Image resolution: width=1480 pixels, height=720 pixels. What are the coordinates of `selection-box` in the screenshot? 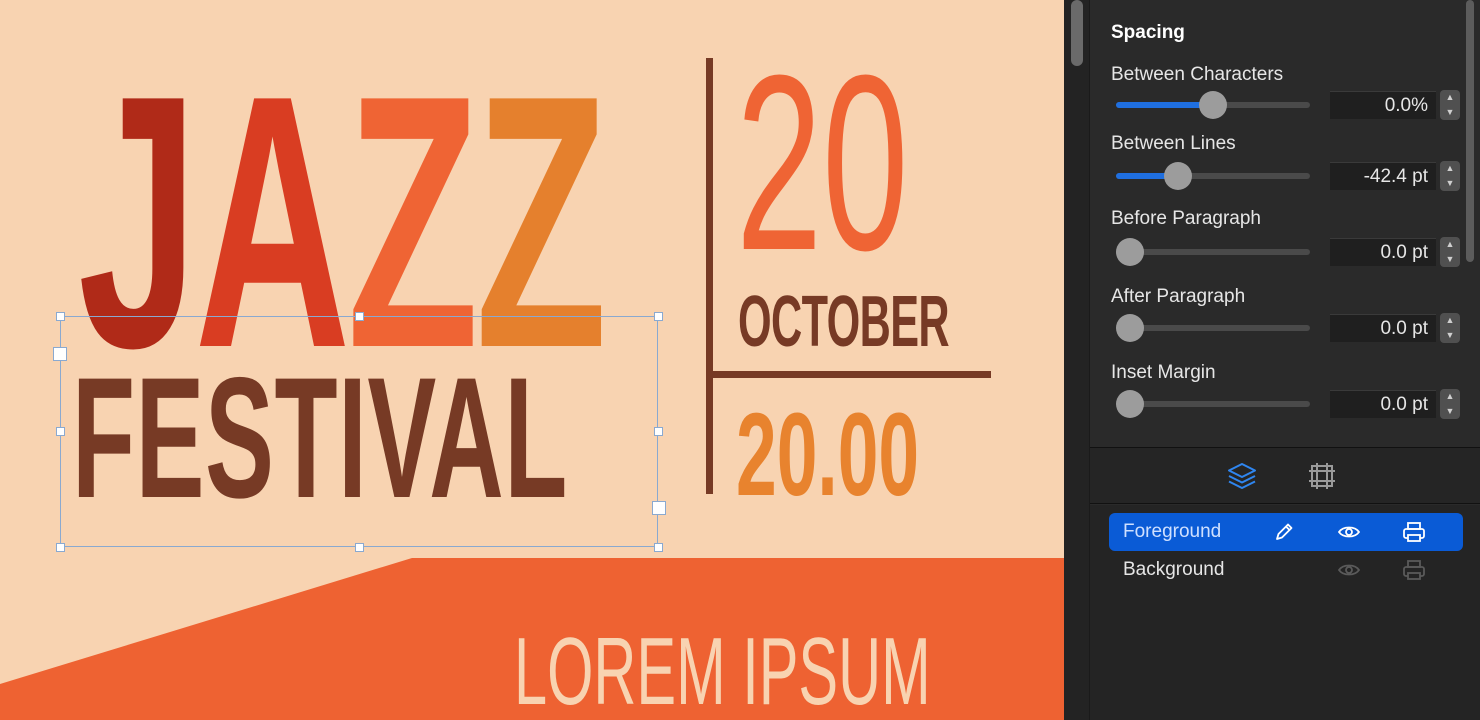 It's located at (359, 432).